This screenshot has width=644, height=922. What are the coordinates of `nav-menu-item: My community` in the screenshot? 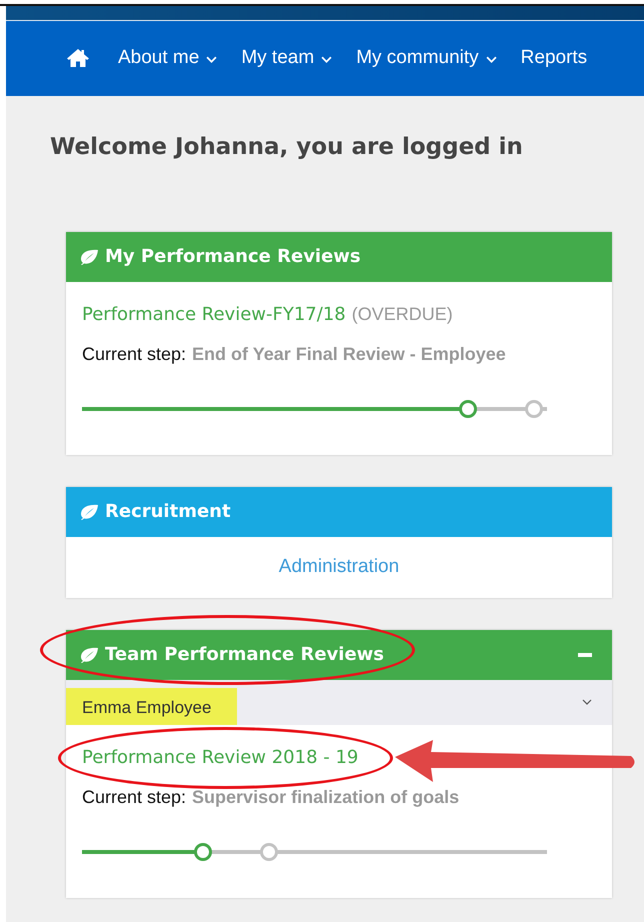 It's located at (426, 58).